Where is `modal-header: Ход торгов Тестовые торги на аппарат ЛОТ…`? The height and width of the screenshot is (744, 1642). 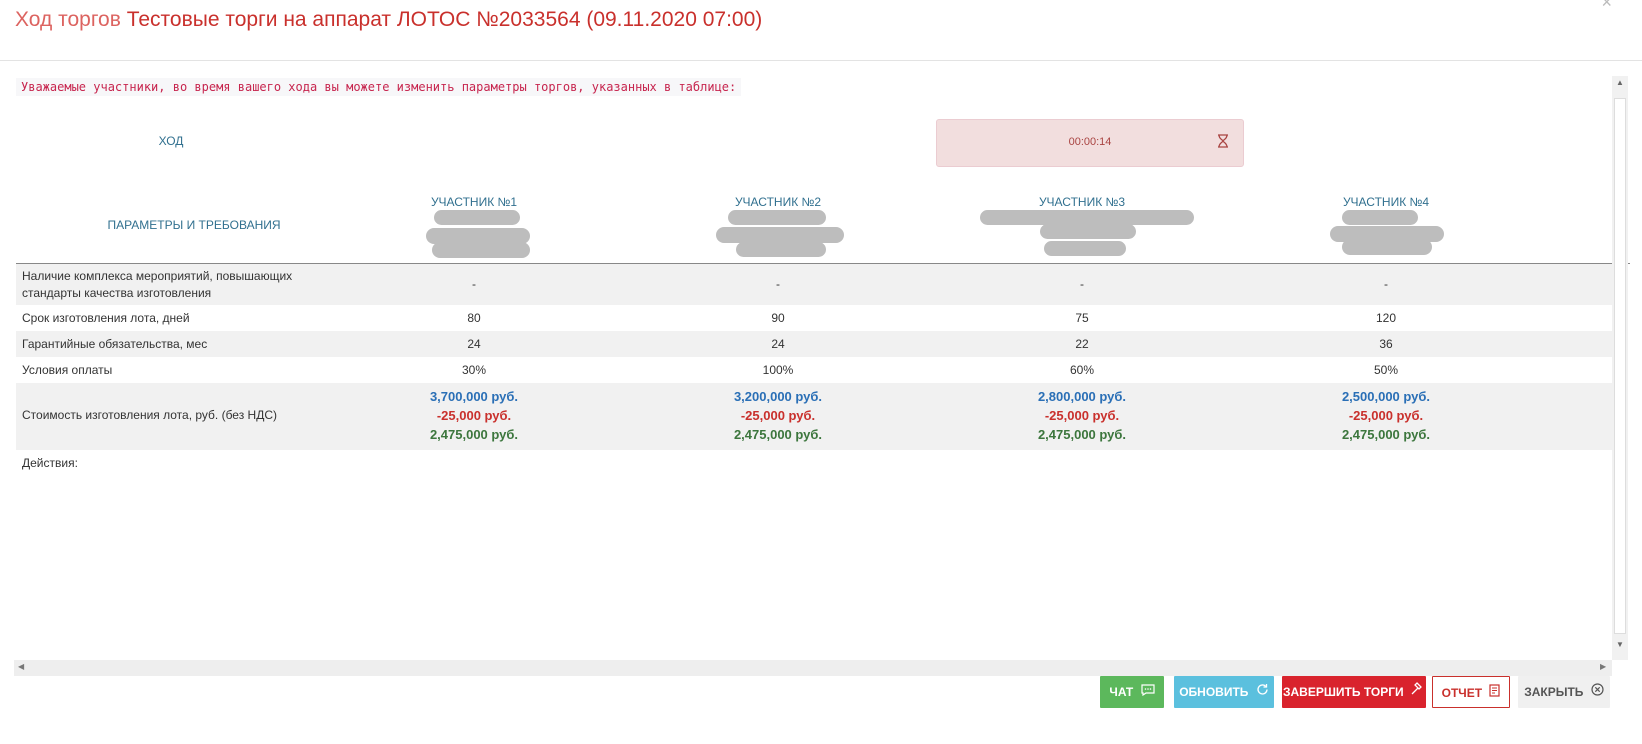
modal-header: Ход торгов Тестовые торги на аппарат ЛОТ… is located at coordinates (821, 30).